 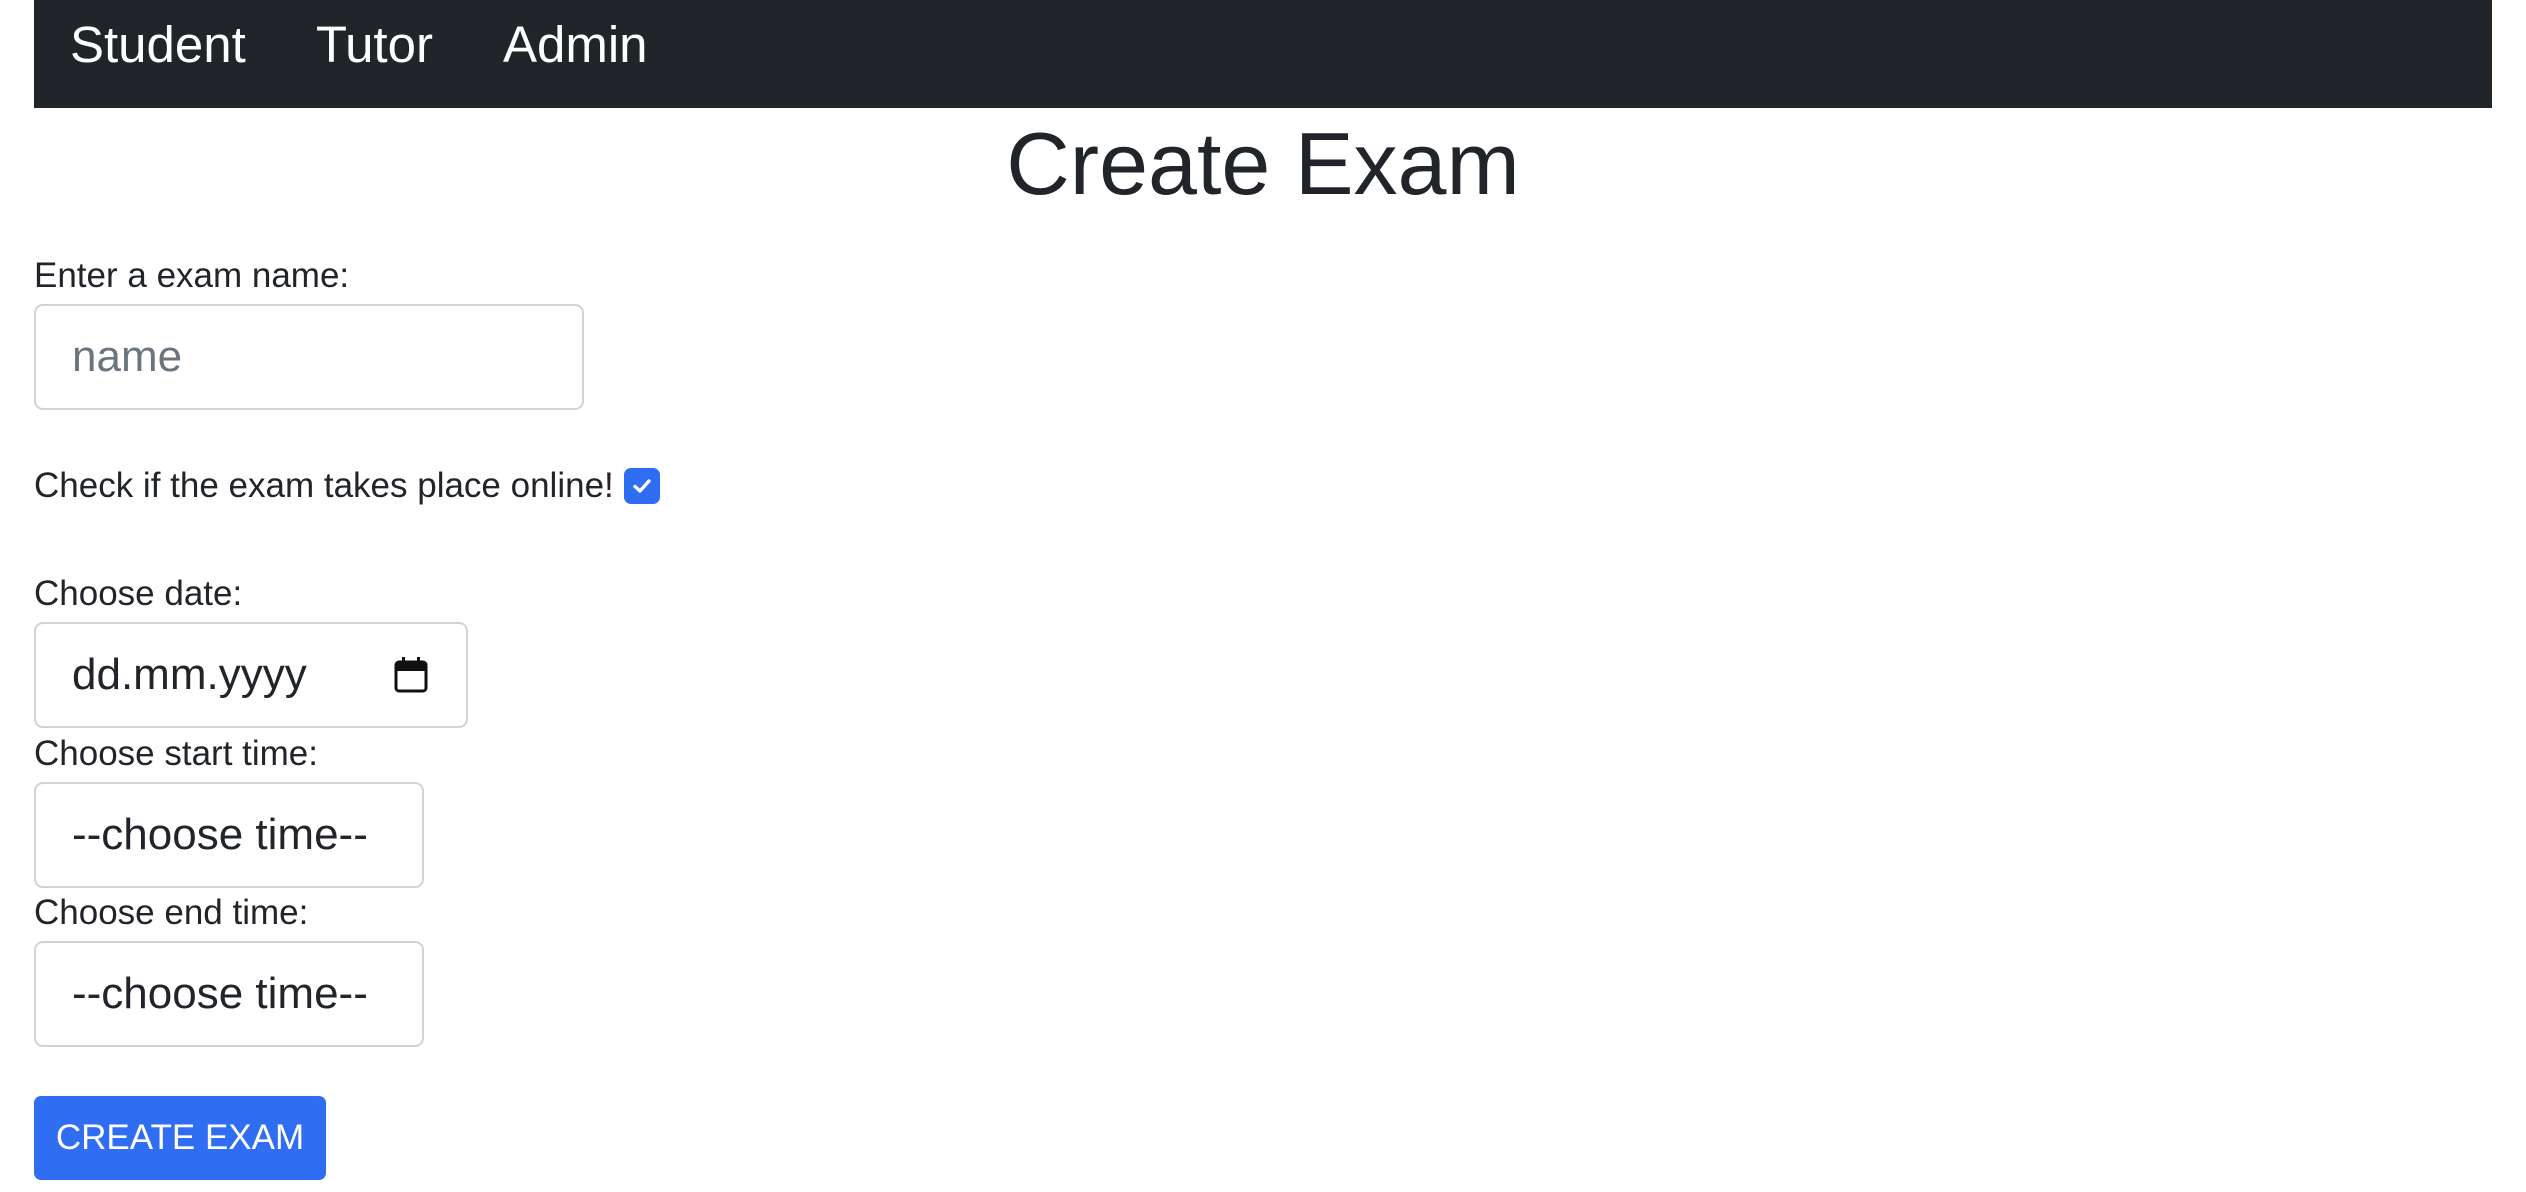 What do you see at coordinates (180, 1138) in the screenshot?
I see `create-exam-button: CREATE EXAM` at bounding box center [180, 1138].